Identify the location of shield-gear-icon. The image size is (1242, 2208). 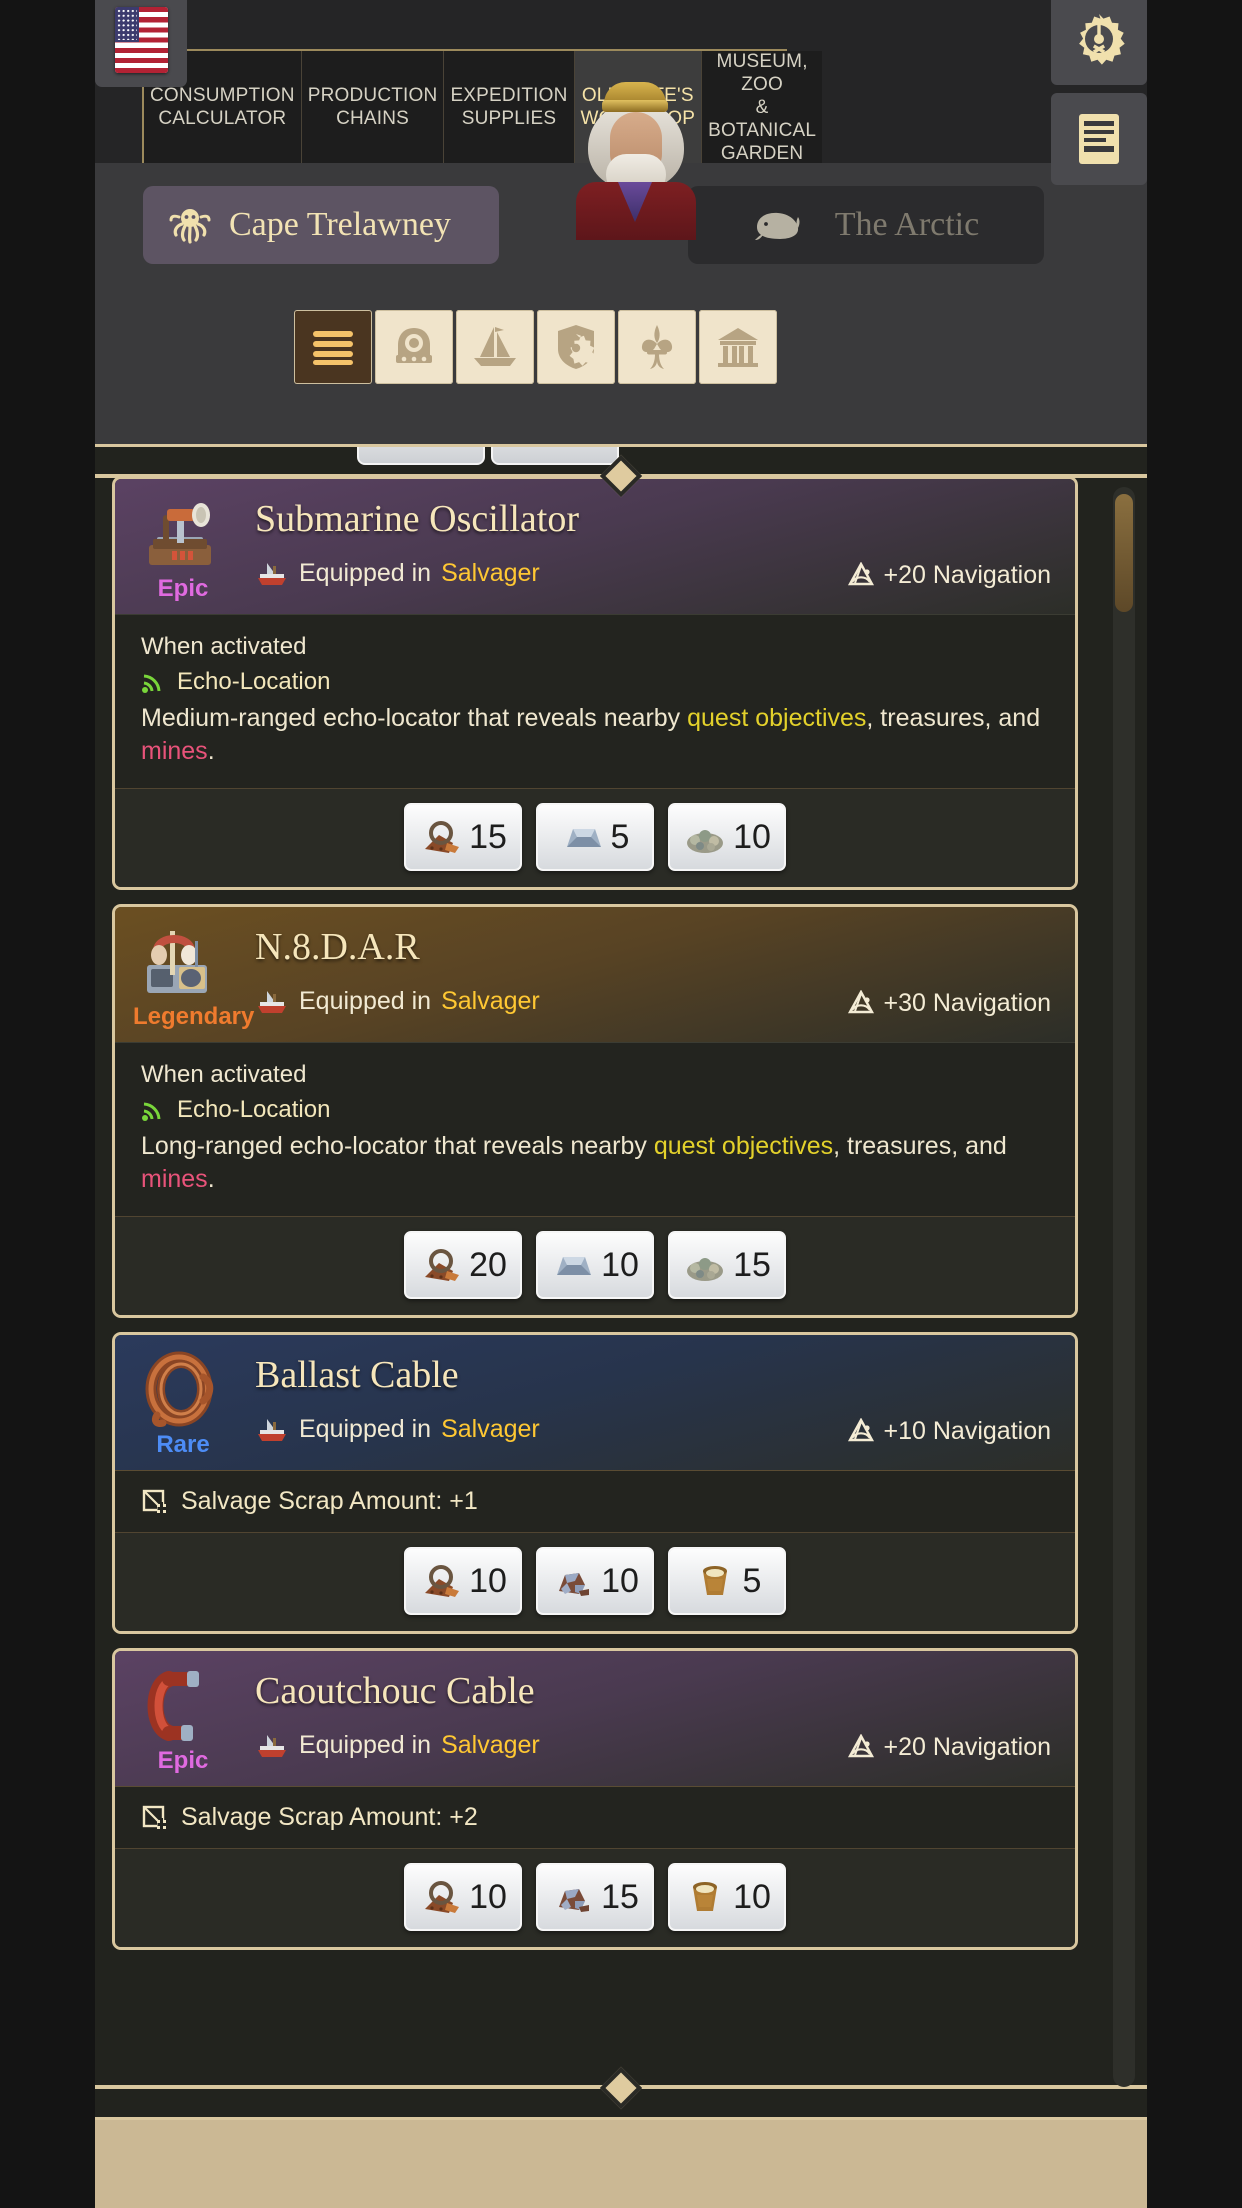
(577, 347).